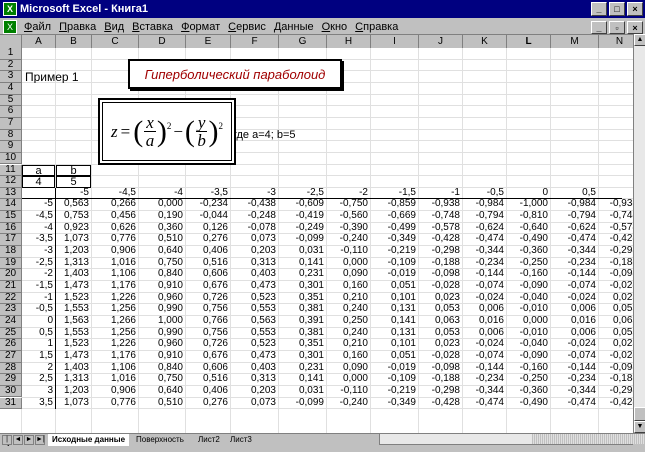 The height and width of the screenshot is (452, 645). What do you see at coordinates (528, 229) in the screenshot?
I see `value-cell: -0,640` at bounding box center [528, 229].